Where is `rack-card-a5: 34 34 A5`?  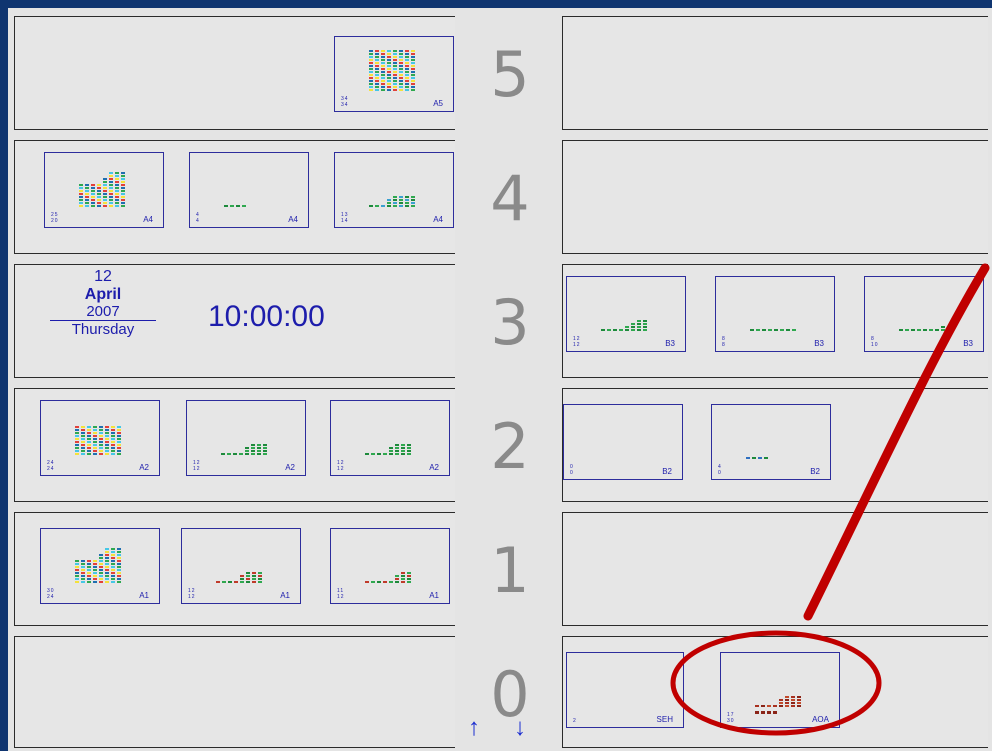 rack-card-a5: 34 34 A5 is located at coordinates (394, 74).